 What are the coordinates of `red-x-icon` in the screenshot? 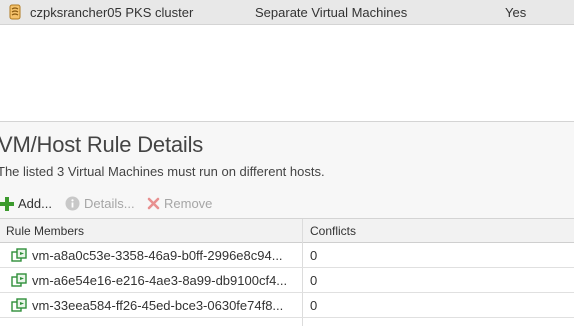 It's located at (153, 203).